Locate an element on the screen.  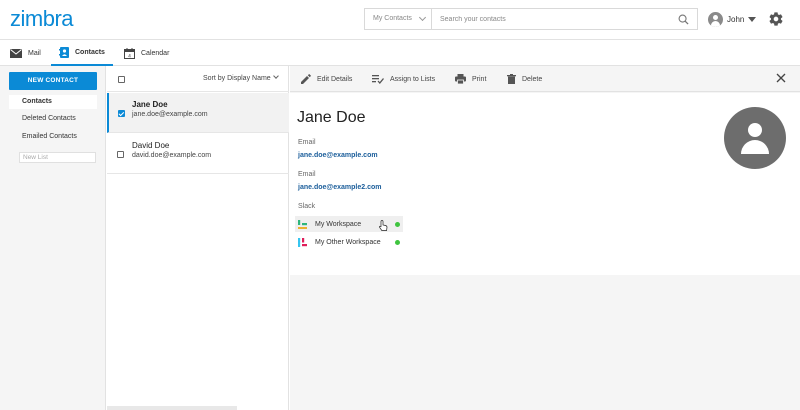
edit-details-button: Edit Details is located at coordinates (326, 79).